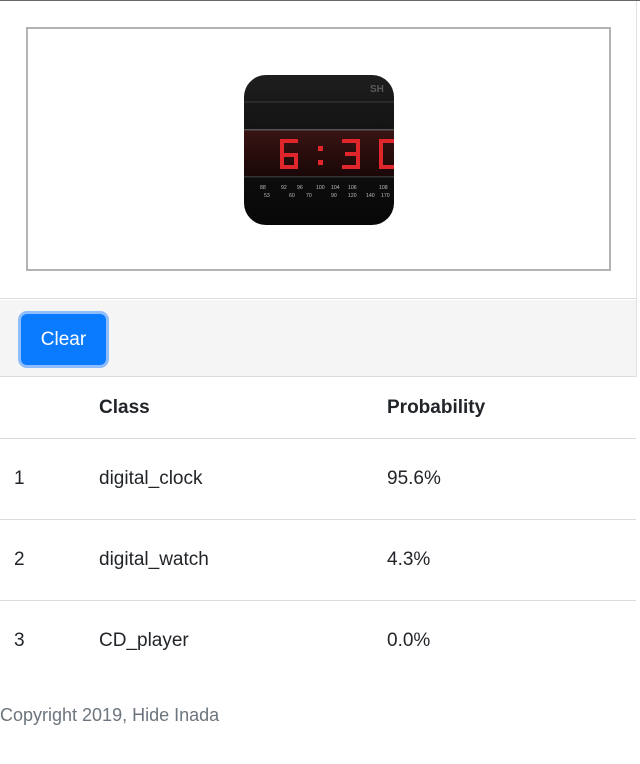 The width and height of the screenshot is (640, 764). I want to click on brand-logo-text: SH, so click(377, 89).